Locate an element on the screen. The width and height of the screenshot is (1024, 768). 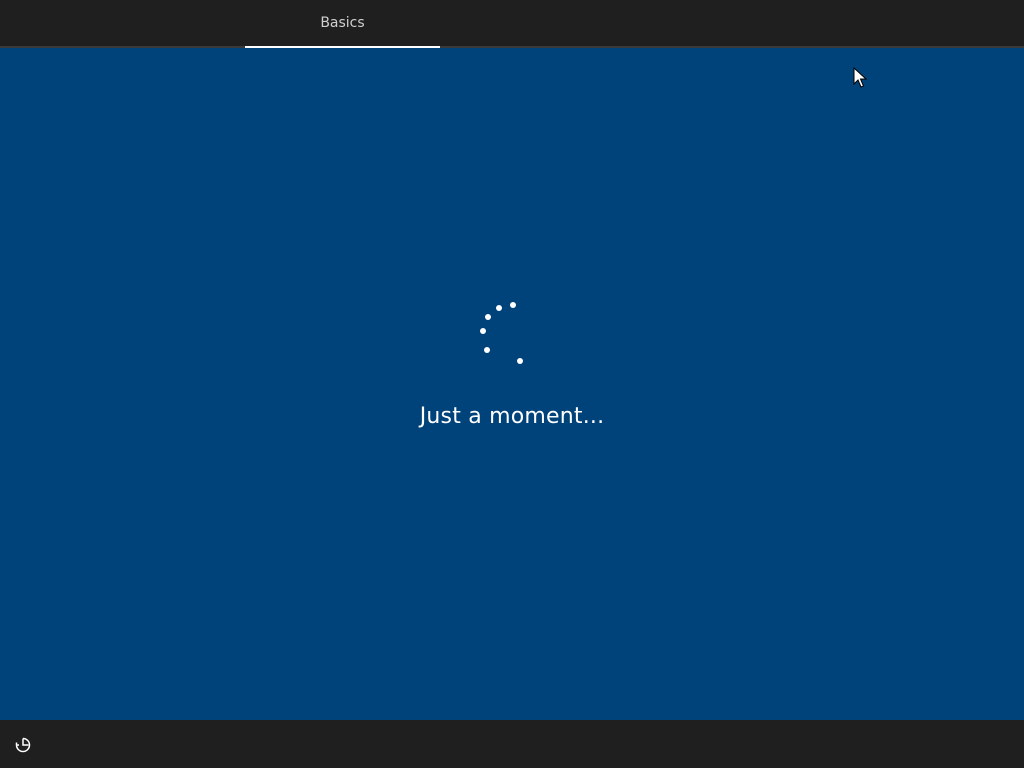
tab-basics-label: Basics is located at coordinates (342, 23).